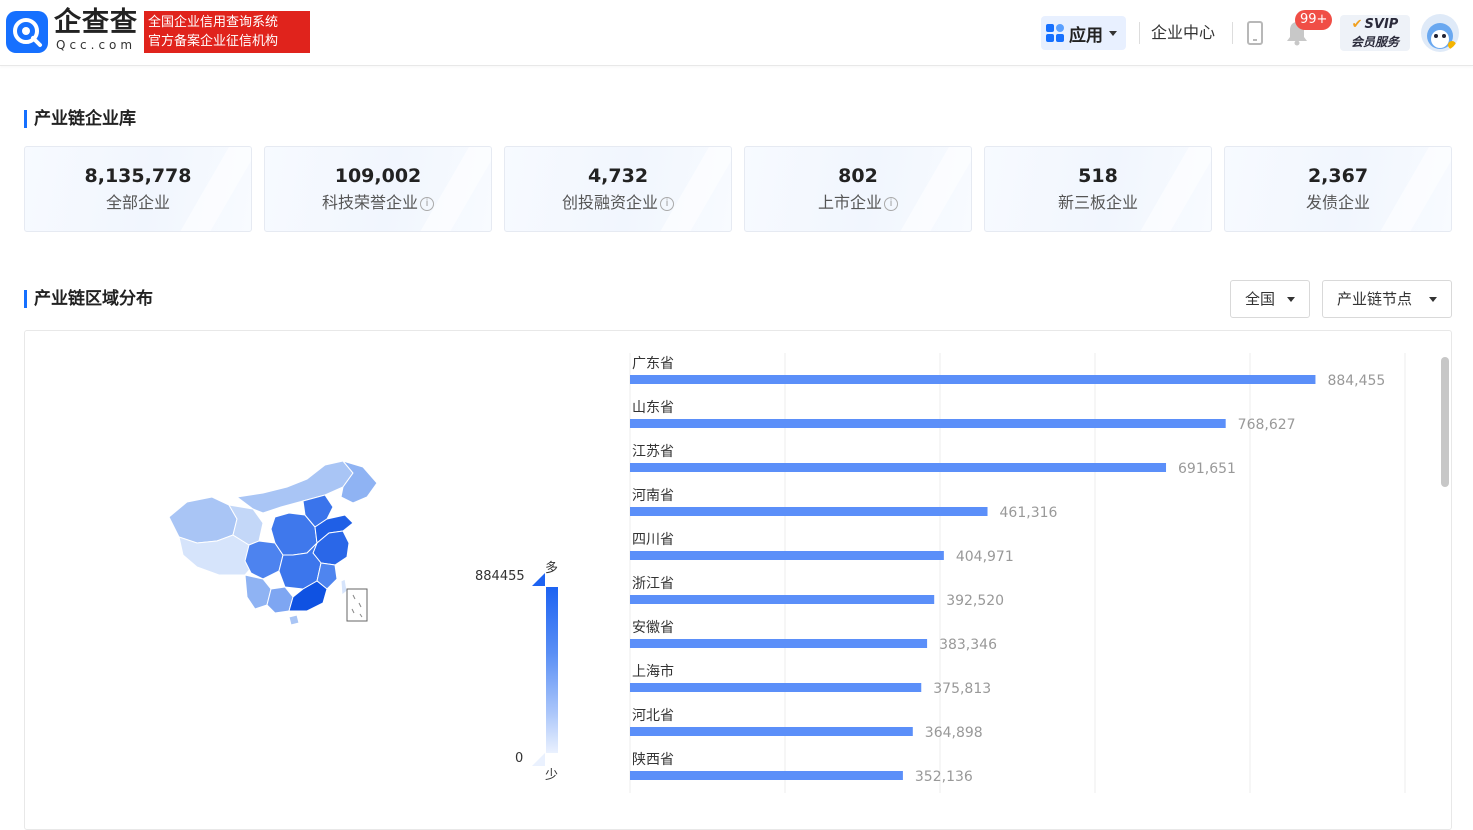 Image resolution: width=1473 pixels, height=830 pixels. Describe the element at coordinates (653, 452) in the screenshot. I see `bar-category-label: 江苏省` at that location.